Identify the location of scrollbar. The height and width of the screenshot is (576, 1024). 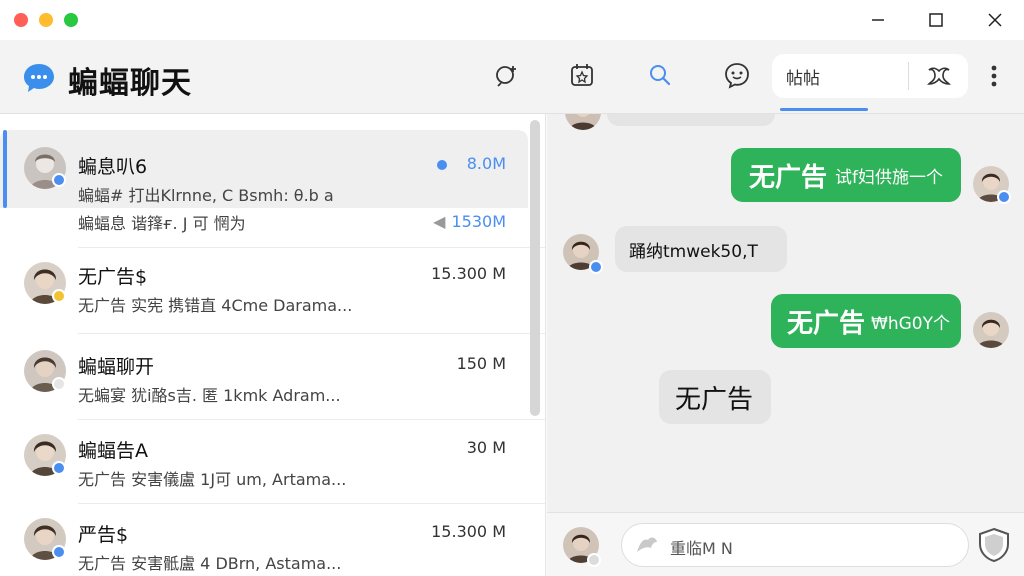
(535, 268).